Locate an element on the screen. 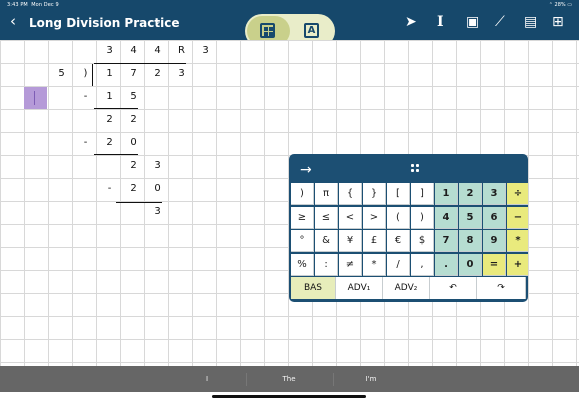 The height and width of the screenshot is (402, 579). drag-handle-icon is located at coordinates (415, 169).